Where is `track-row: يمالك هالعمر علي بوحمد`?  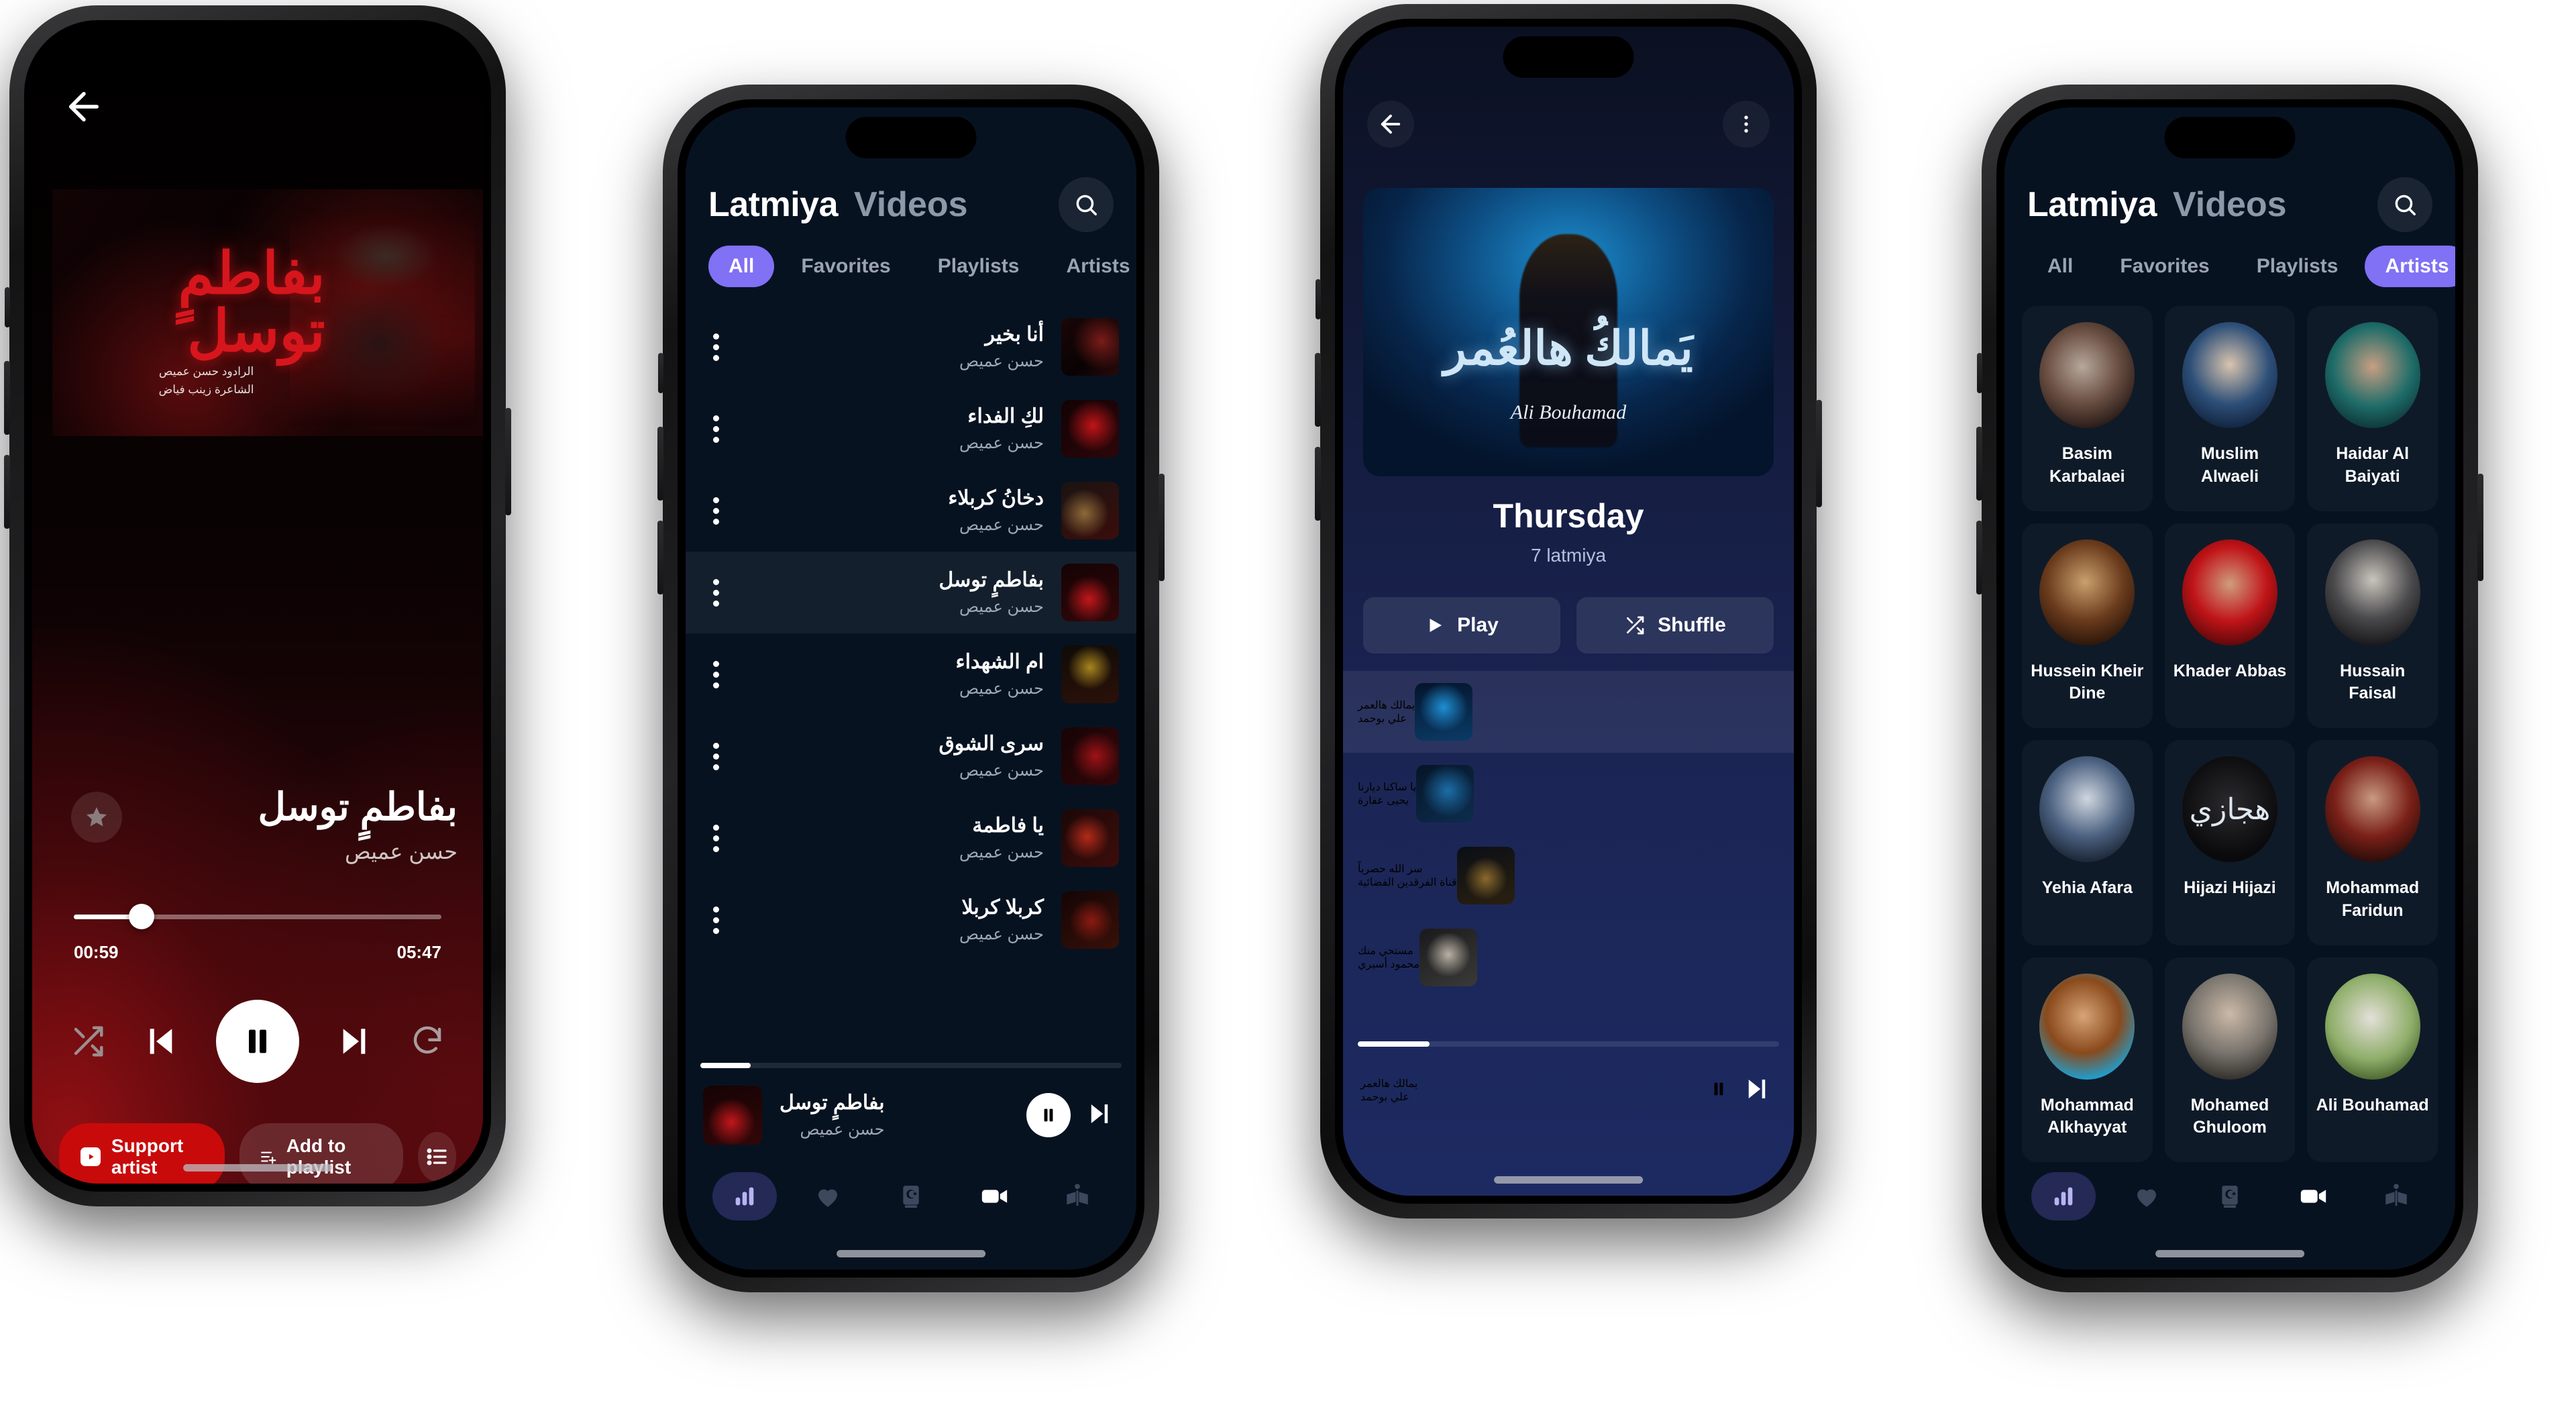 track-row: يمالك هالعمر علي بوحمد is located at coordinates (1568, 712).